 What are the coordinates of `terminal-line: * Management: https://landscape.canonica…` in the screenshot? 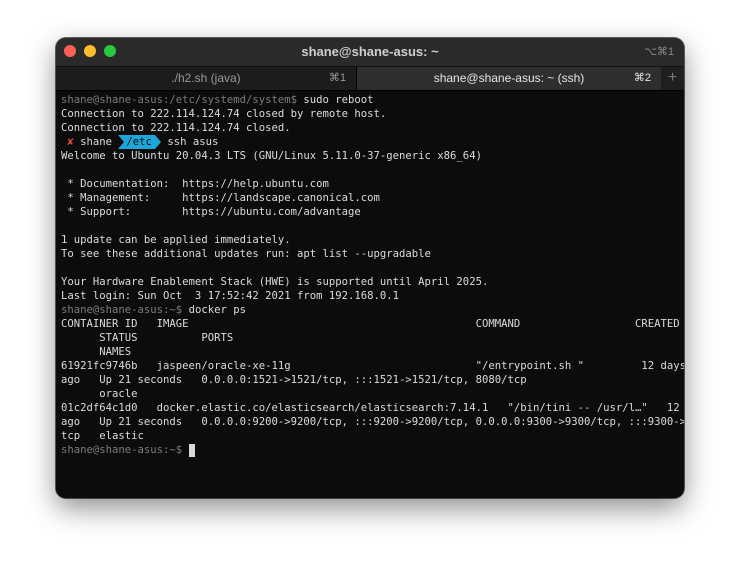 It's located at (220, 198).